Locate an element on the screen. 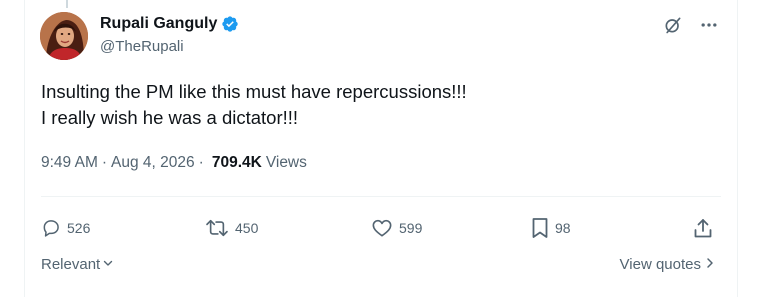 This screenshot has height=297, width=759. tweet-meta: 9:49 AM · Aug 4, 2026 · 709.4K Views is located at coordinates (174, 163).